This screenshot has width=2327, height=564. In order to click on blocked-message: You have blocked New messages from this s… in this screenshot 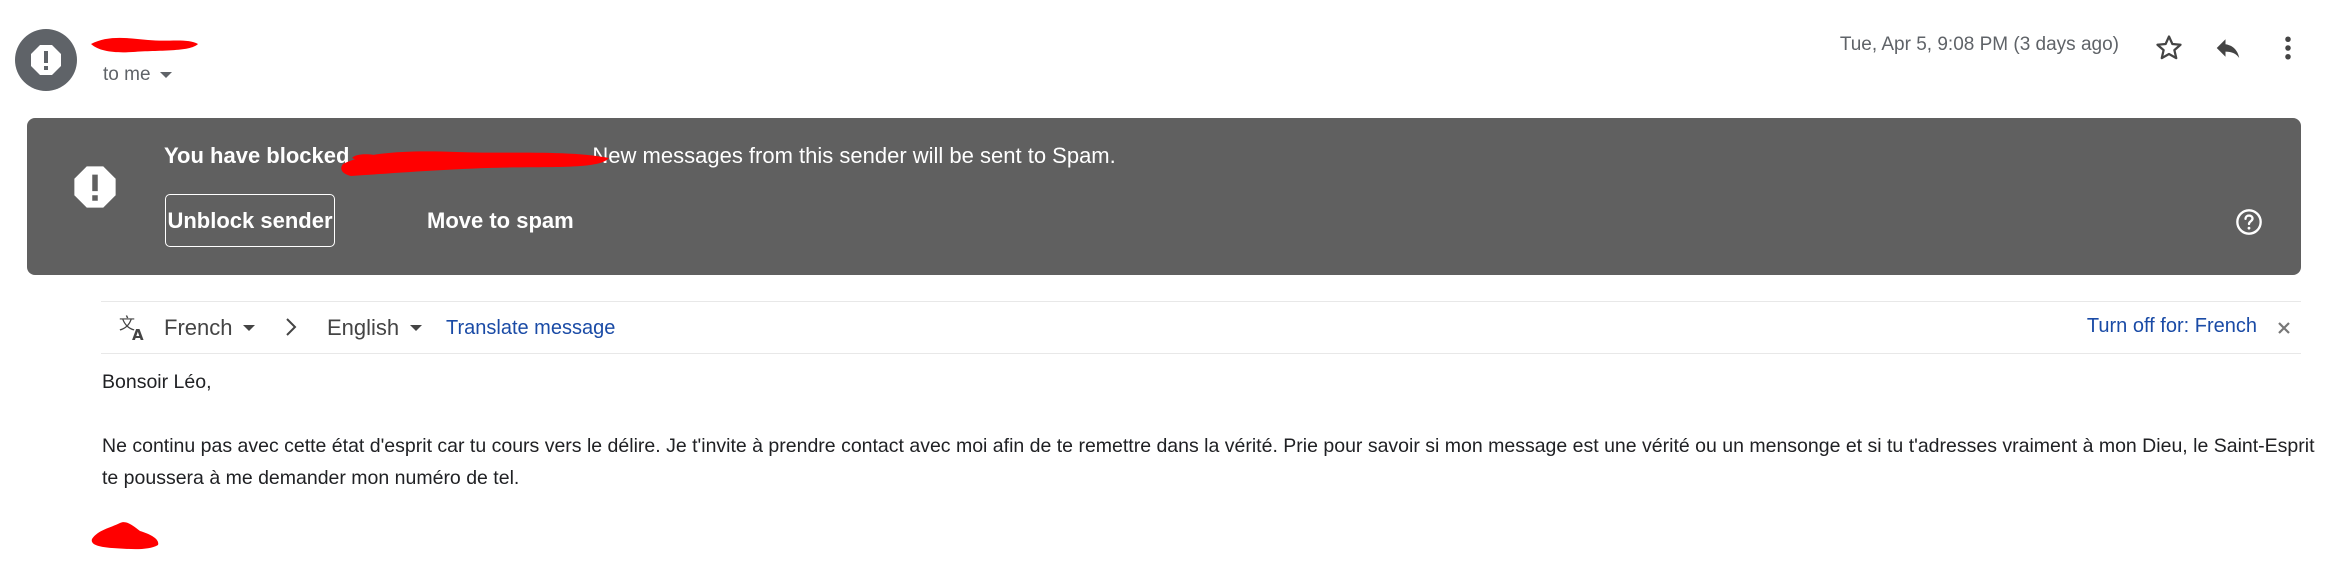, I will do `click(640, 156)`.